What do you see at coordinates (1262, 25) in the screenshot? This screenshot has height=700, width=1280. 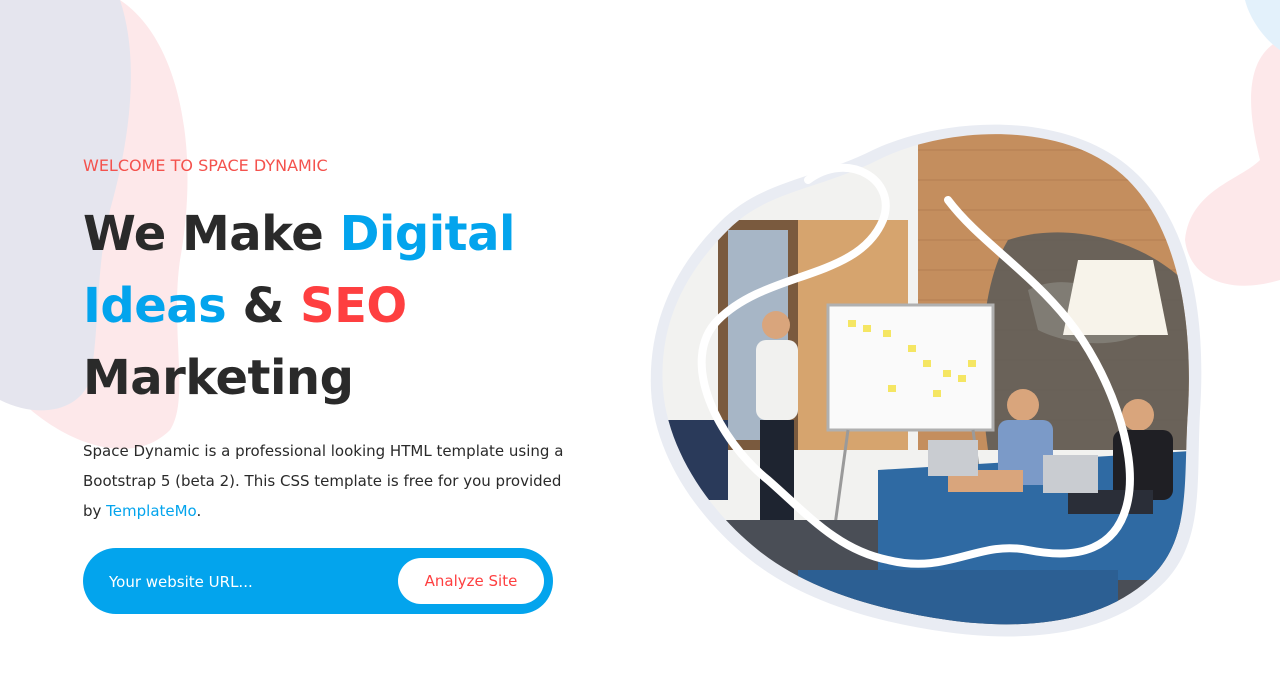 I see `blob-blue-right` at bounding box center [1262, 25].